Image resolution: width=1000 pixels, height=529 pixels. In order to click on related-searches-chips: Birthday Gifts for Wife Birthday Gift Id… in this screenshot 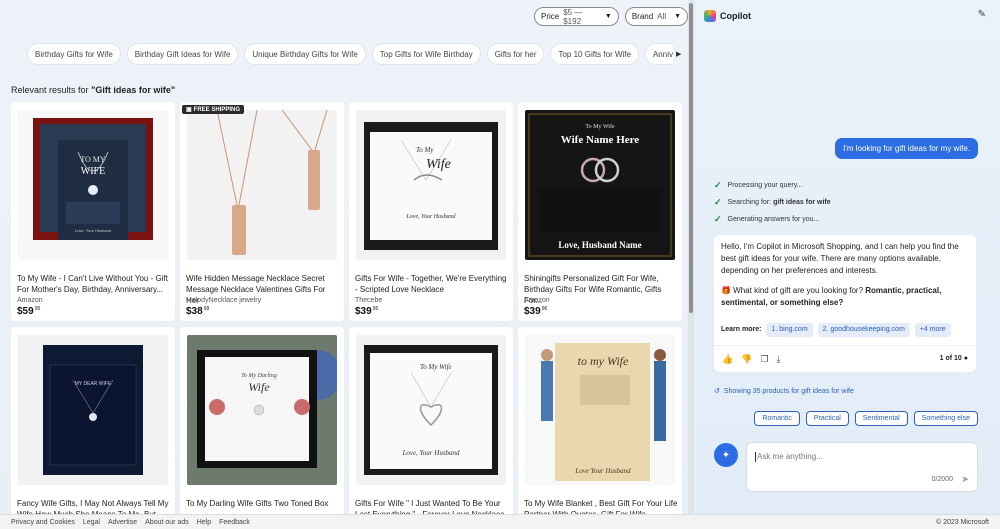, I will do `click(350, 55)`.